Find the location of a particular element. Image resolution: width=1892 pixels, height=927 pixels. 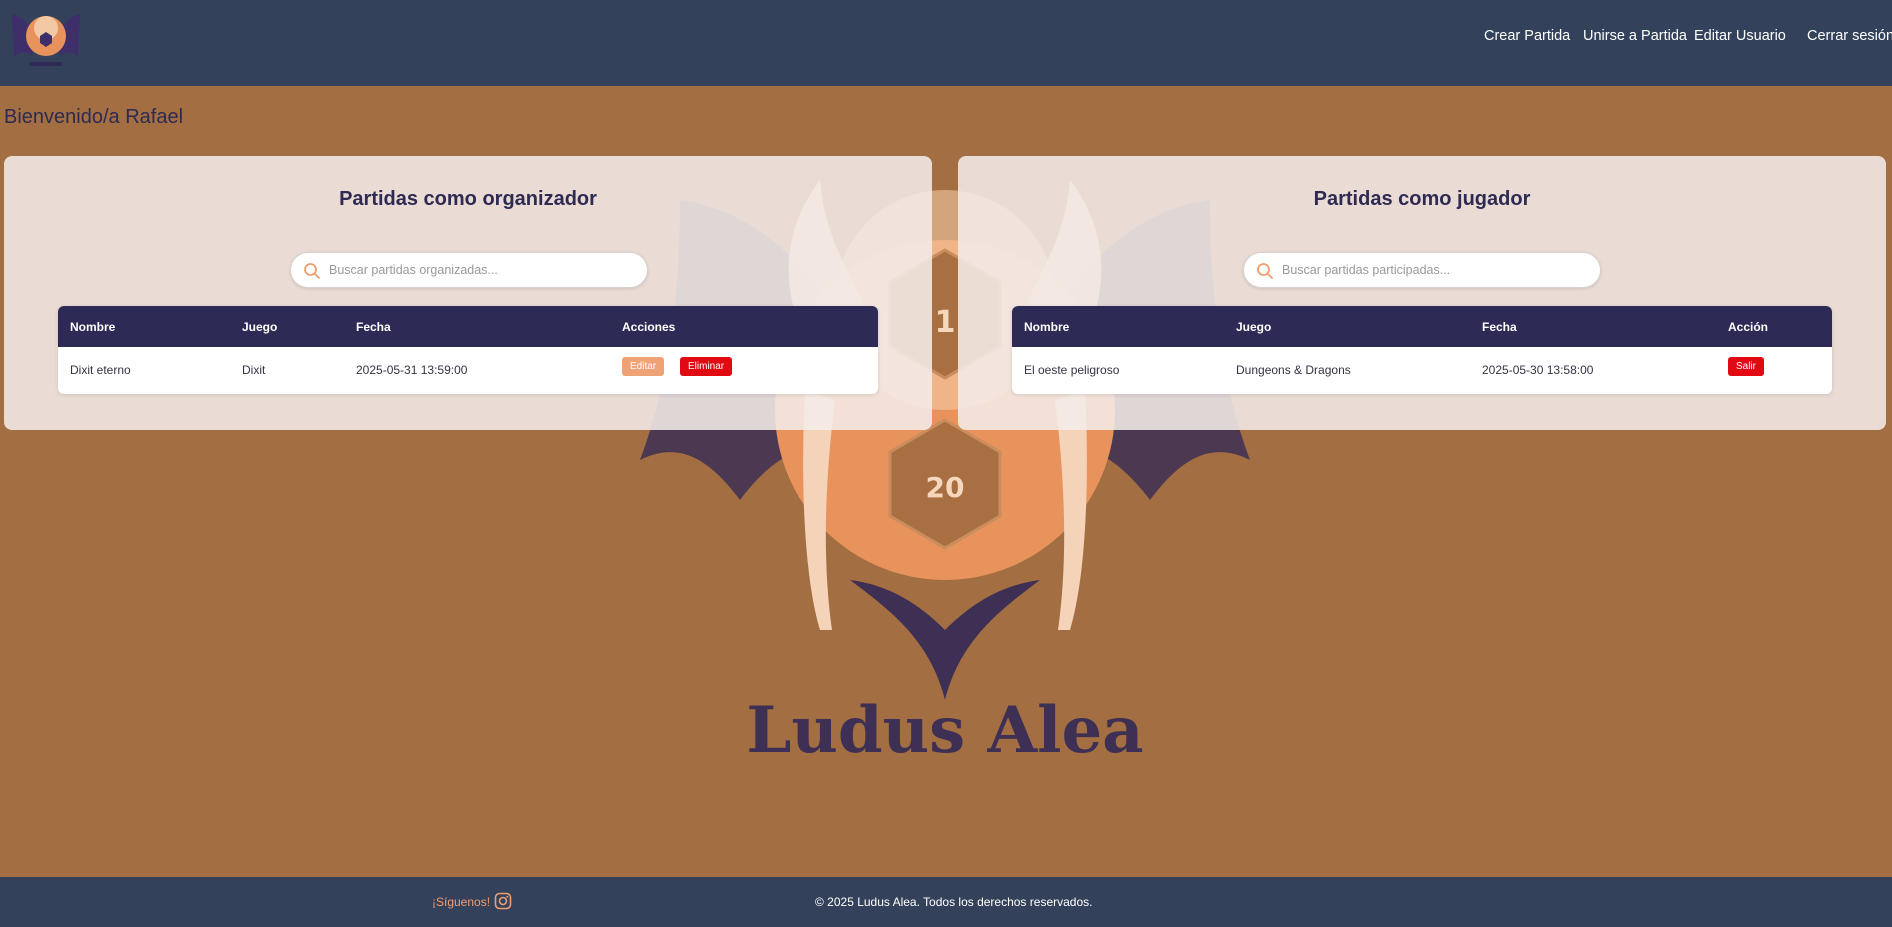

player-search-input is located at coordinates (1437, 270).